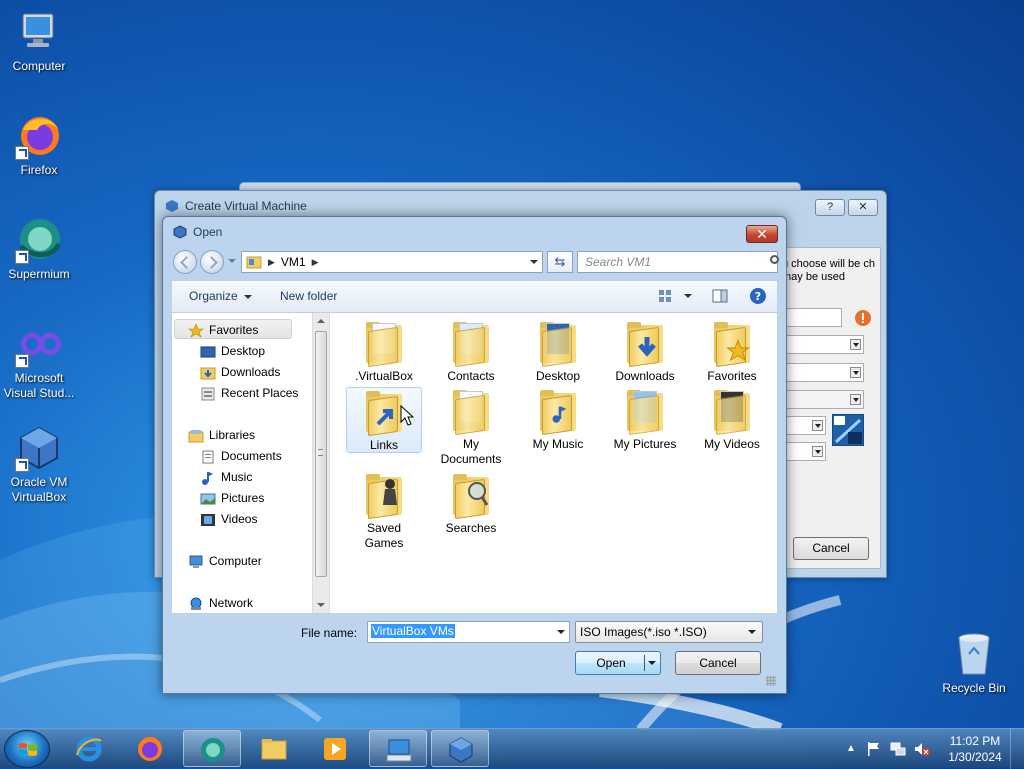 The height and width of the screenshot is (769, 1024). I want to click on search-input: Search VM1, so click(677, 262).